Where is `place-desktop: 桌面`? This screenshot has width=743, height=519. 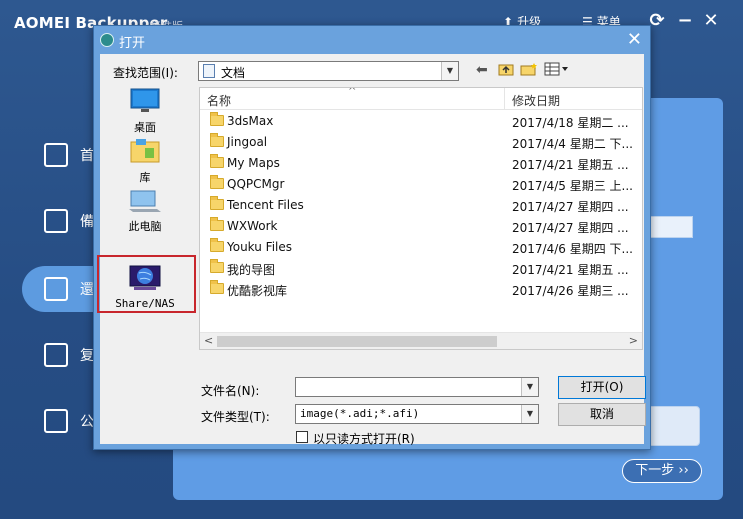 place-desktop: 桌面 is located at coordinates (145, 111).